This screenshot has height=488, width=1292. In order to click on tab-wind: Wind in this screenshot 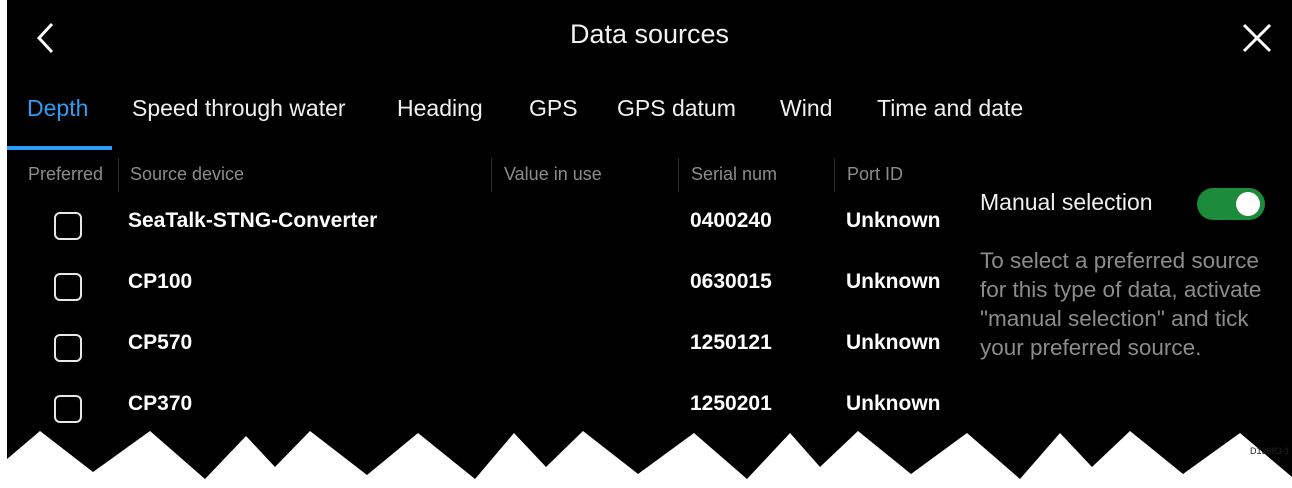, I will do `click(806, 108)`.